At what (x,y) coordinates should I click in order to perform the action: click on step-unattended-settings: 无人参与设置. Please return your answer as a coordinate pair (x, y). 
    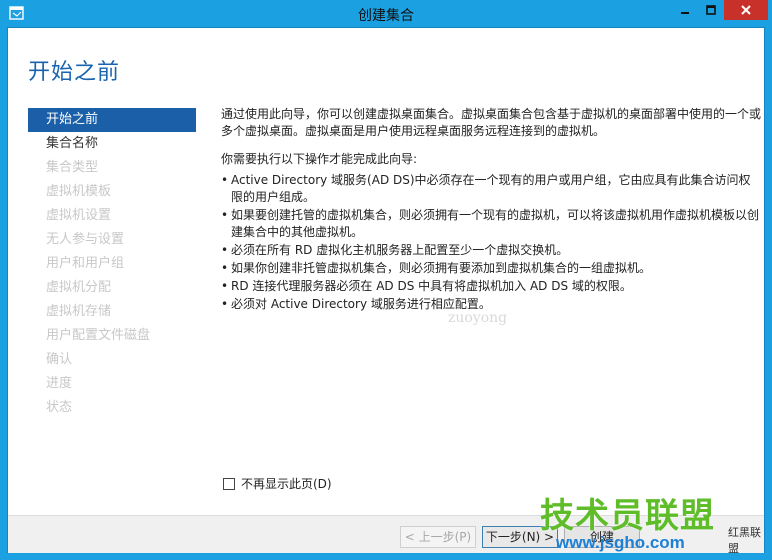
    Looking at the image, I should click on (85, 239).